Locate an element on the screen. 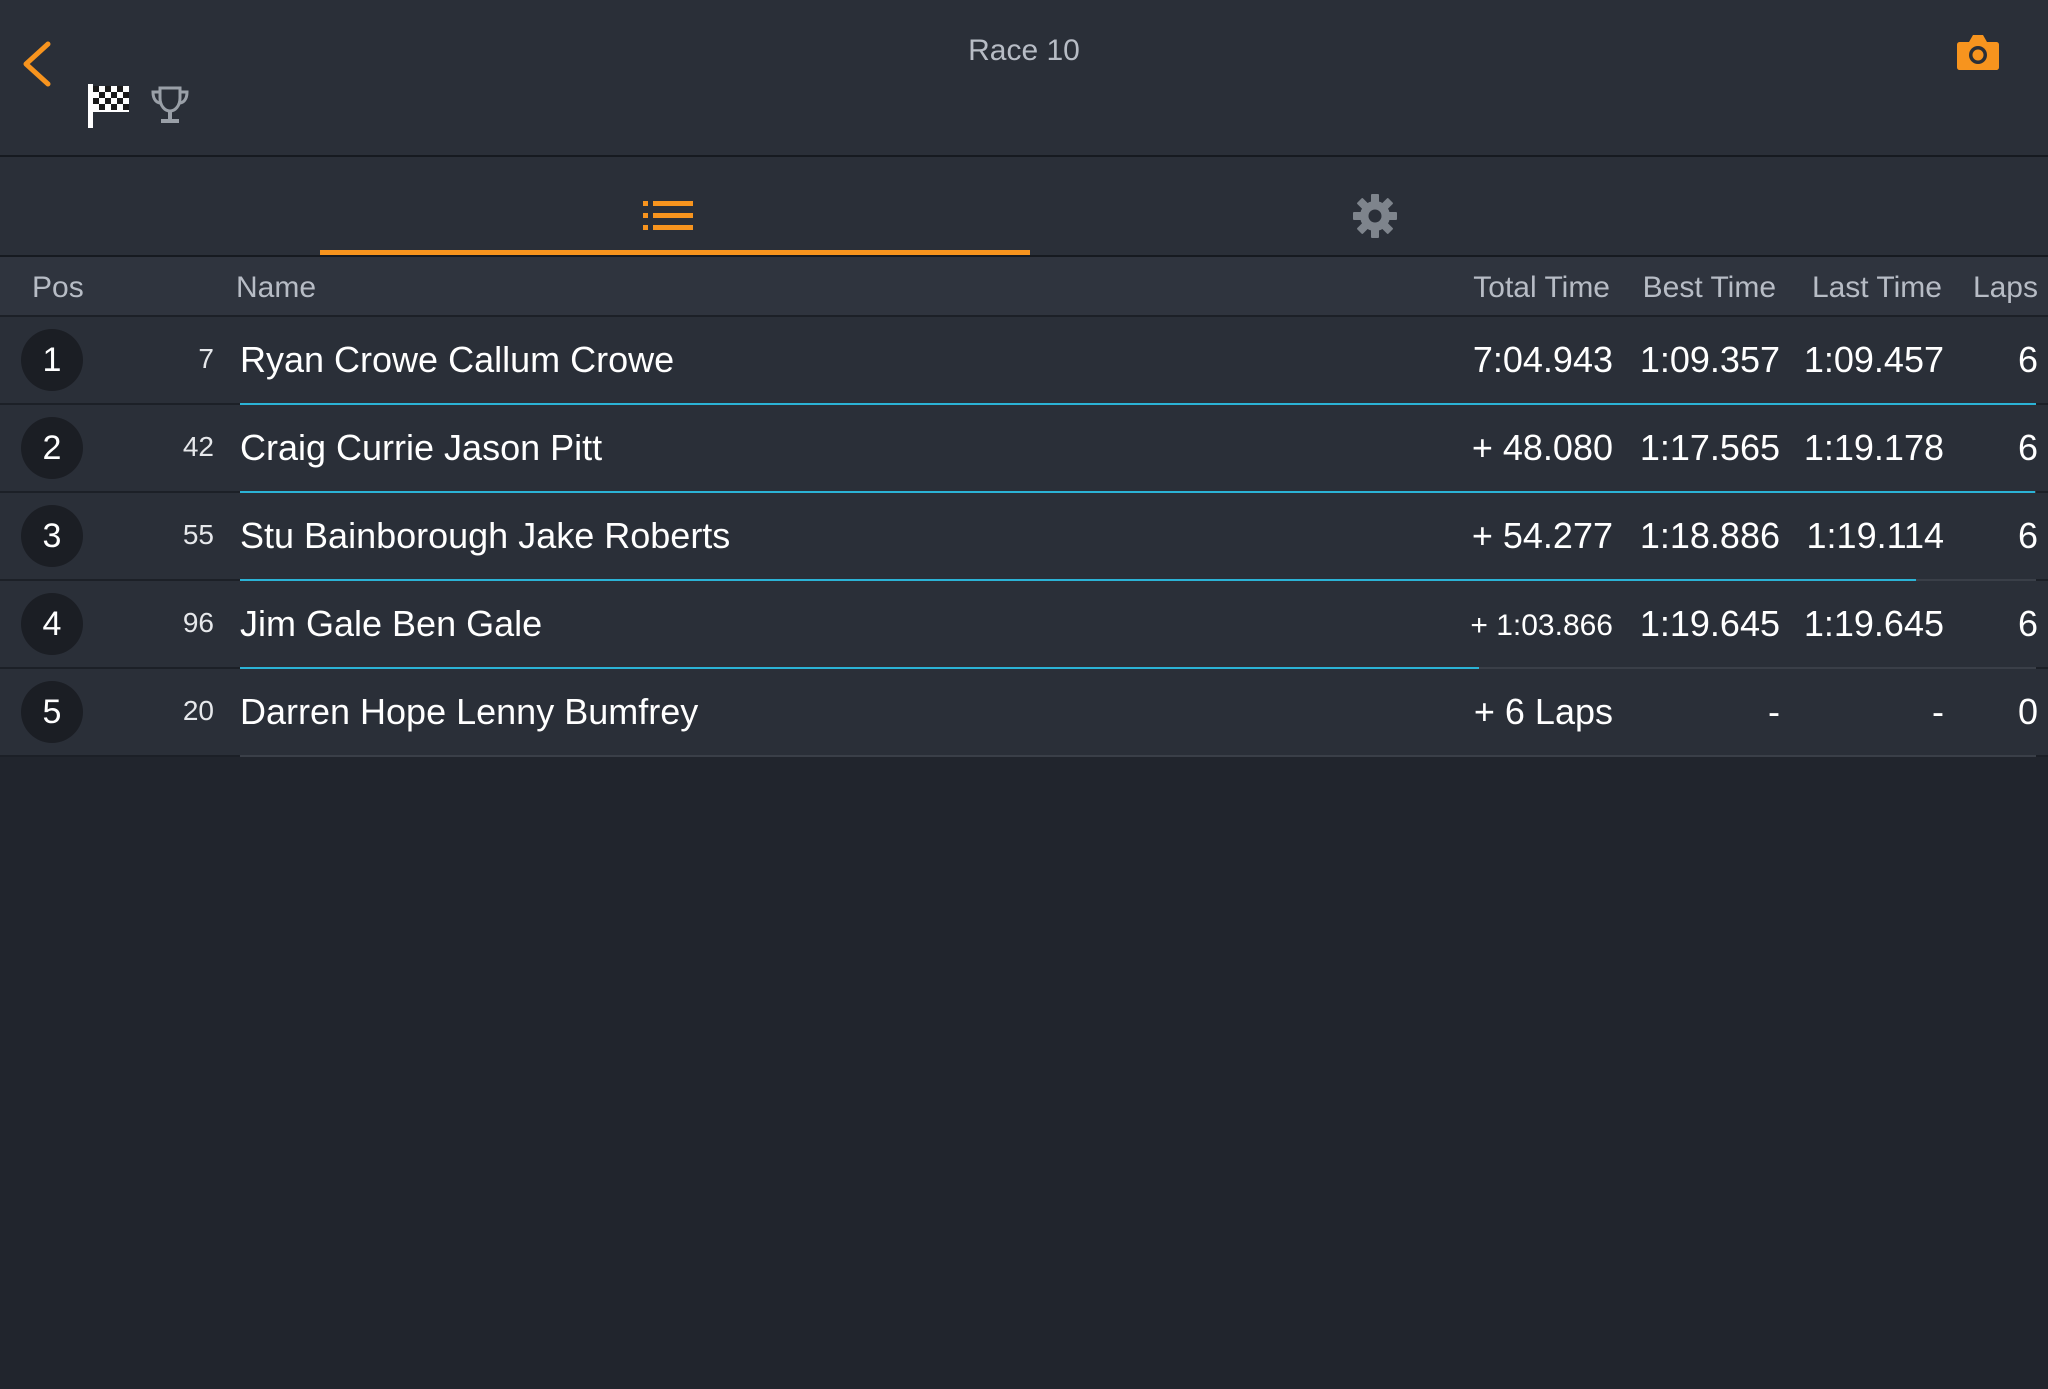 Image resolution: width=2048 pixels, height=1389 pixels. checkered-flag-icon is located at coordinates (109, 106).